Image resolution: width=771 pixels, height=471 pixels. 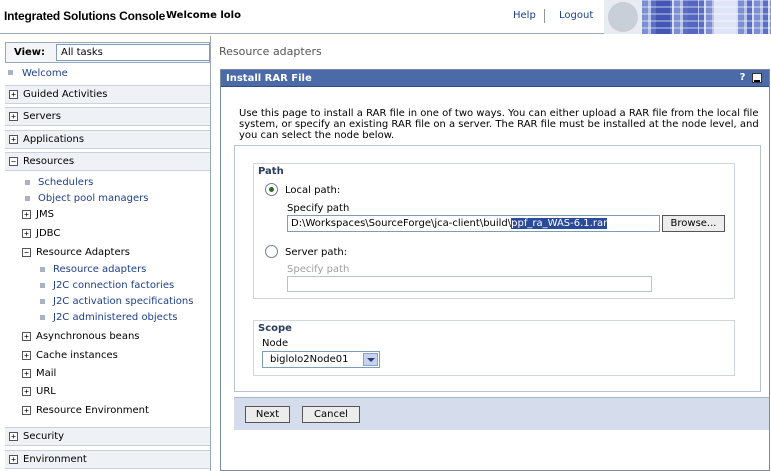 I want to click on nav-item-label: JDBC, so click(x=48, y=233).